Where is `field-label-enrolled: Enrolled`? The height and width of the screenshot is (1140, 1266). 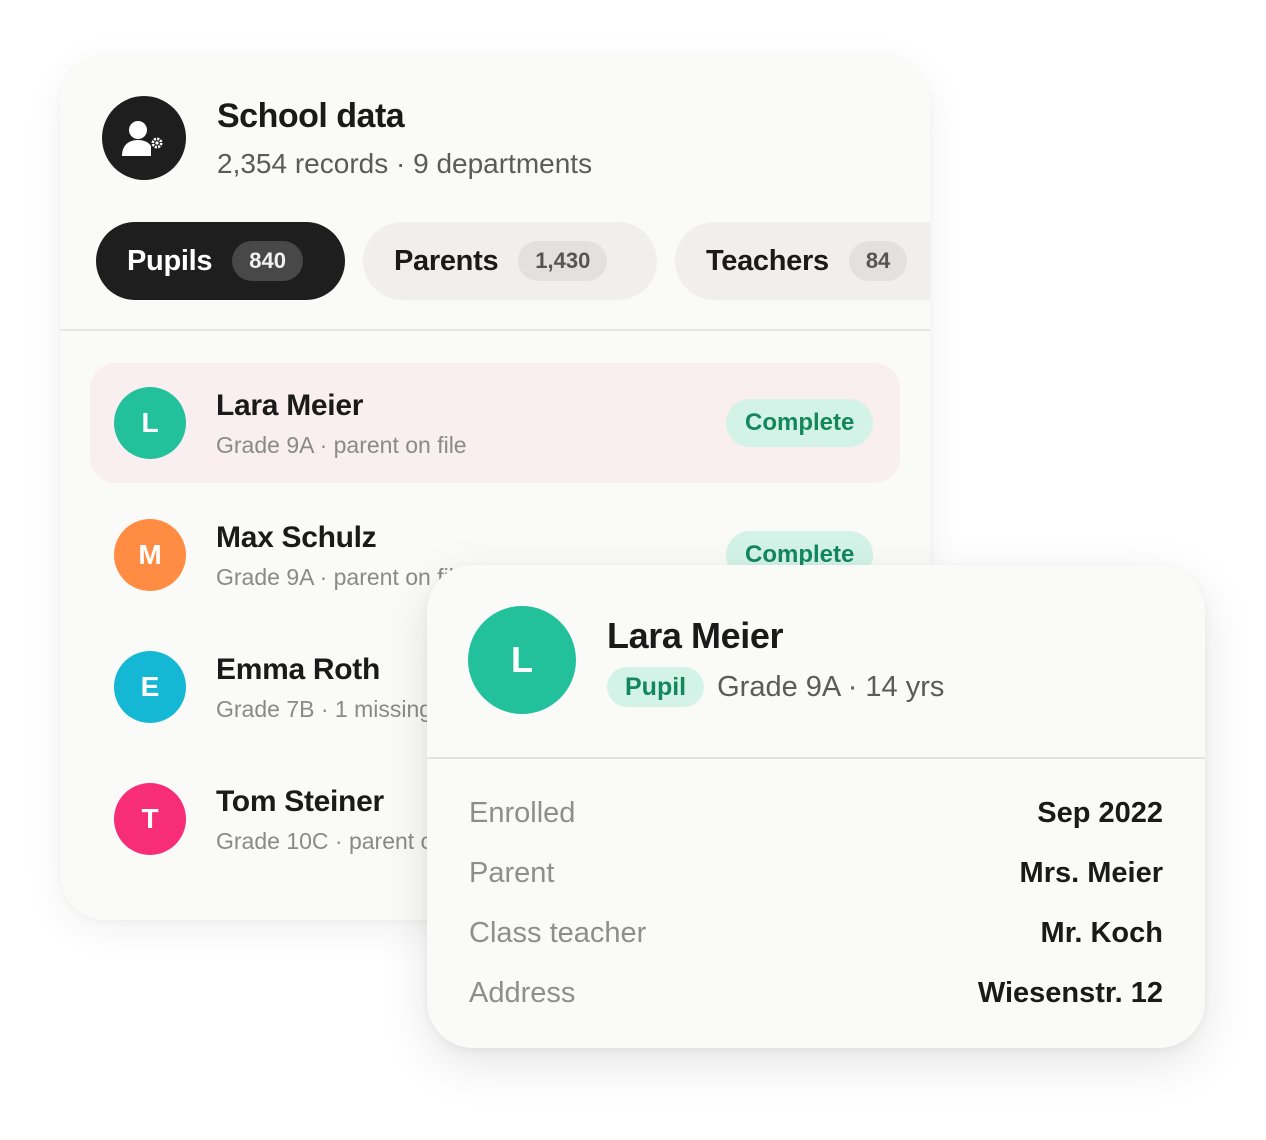
field-label-enrolled: Enrolled is located at coordinates (522, 813).